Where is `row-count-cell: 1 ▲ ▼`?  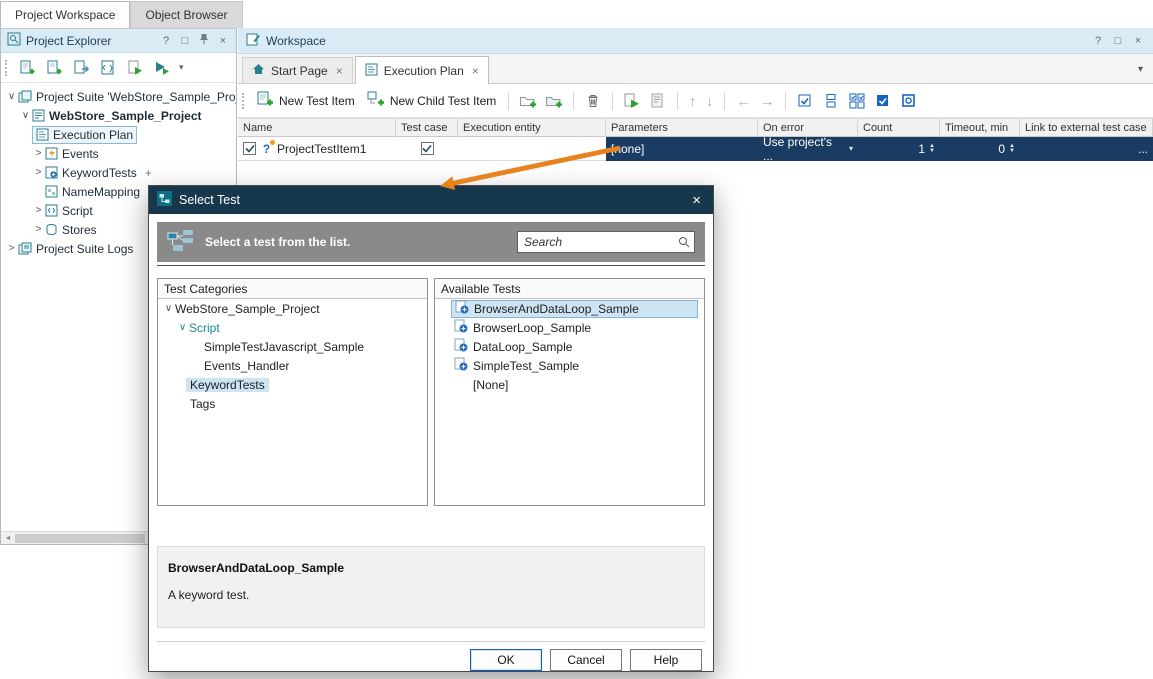
row-count-cell: 1 ▲ ▼ is located at coordinates (899, 149).